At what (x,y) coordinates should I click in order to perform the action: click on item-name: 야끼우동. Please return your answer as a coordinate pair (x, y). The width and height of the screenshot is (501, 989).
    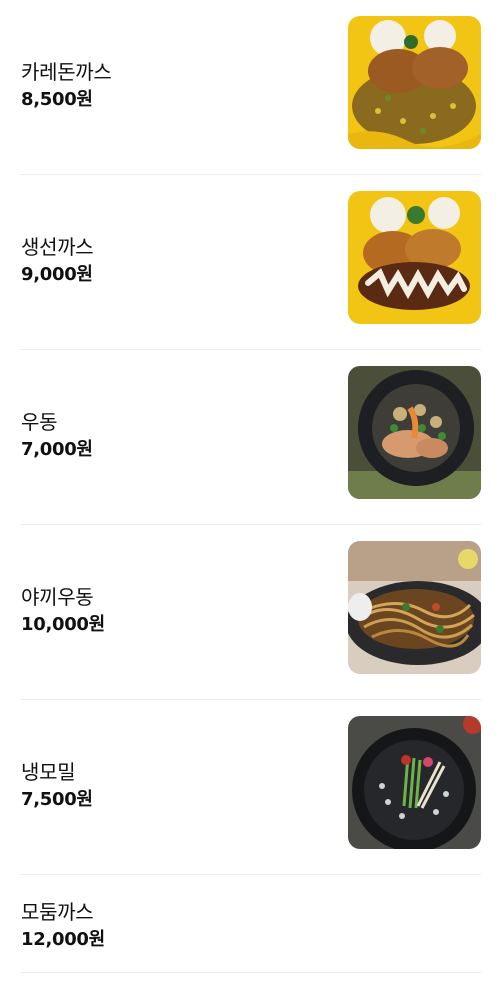
    Looking at the image, I should click on (57, 596).